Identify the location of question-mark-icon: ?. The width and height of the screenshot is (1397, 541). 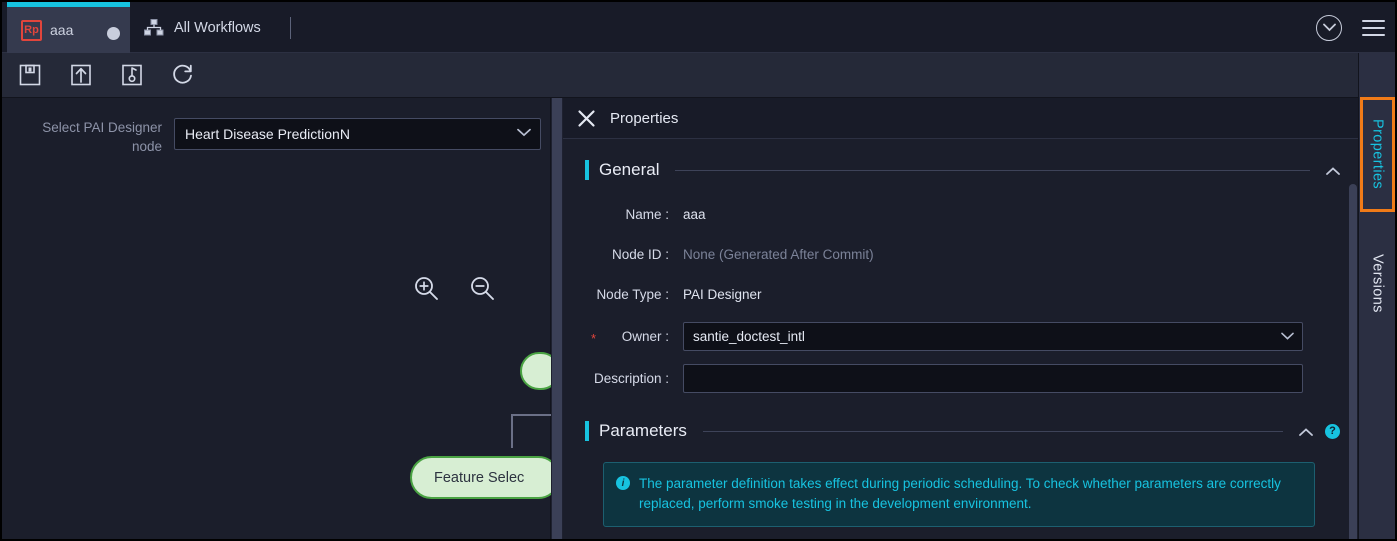
(1332, 431).